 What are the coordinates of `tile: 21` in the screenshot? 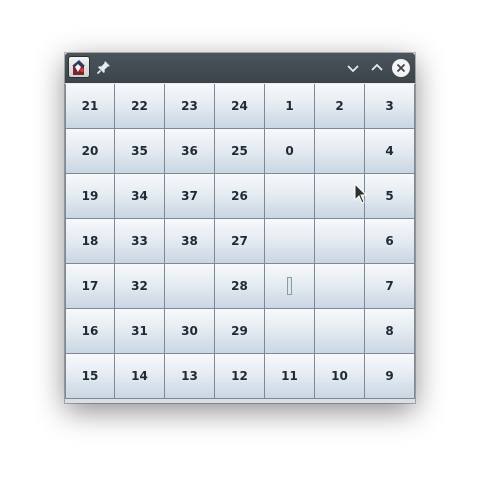 It's located at (90, 106).